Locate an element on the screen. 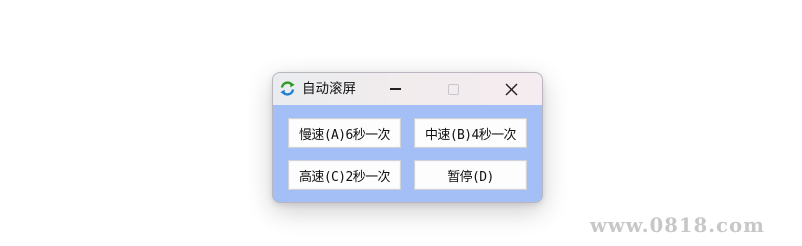 This screenshot has height=246, width=802. close-icon is located at coordinates (511, 89).